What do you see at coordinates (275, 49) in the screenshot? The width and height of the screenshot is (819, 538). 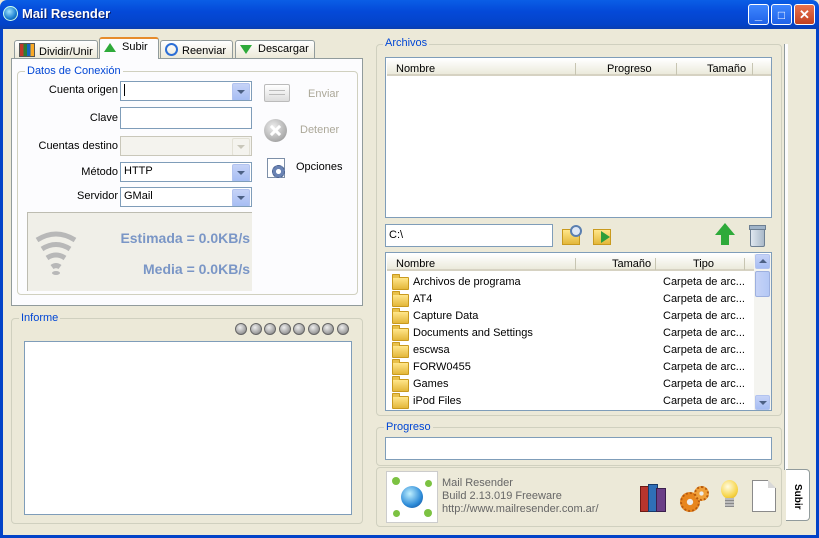 I see `tab-descargar: Descargar` at bounding box center [275, 49].